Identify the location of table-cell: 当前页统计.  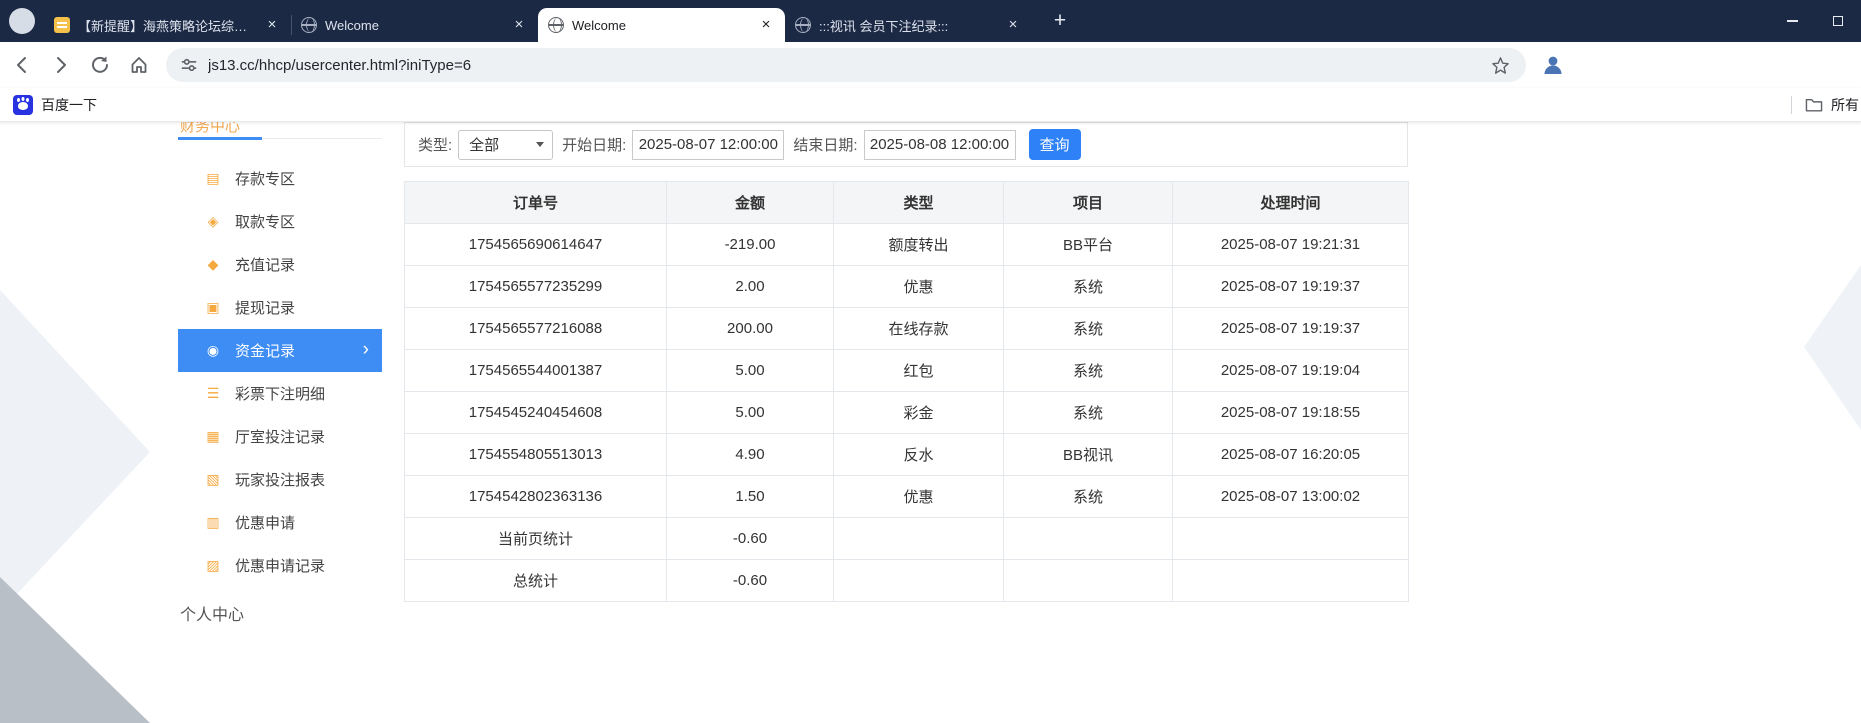
(535, 538).